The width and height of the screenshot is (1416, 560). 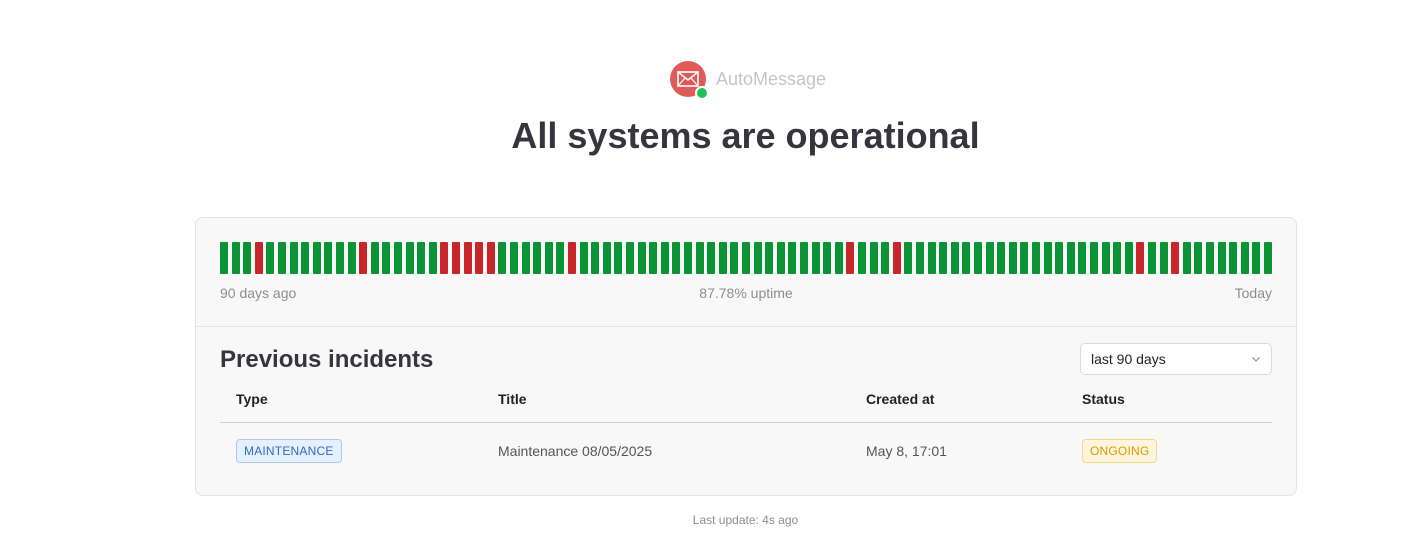 What do you see at coordinates (746, 293) in the screenshot?
I see `uptime-summary: 87.78% uptime` at bounding box center [746, 293].